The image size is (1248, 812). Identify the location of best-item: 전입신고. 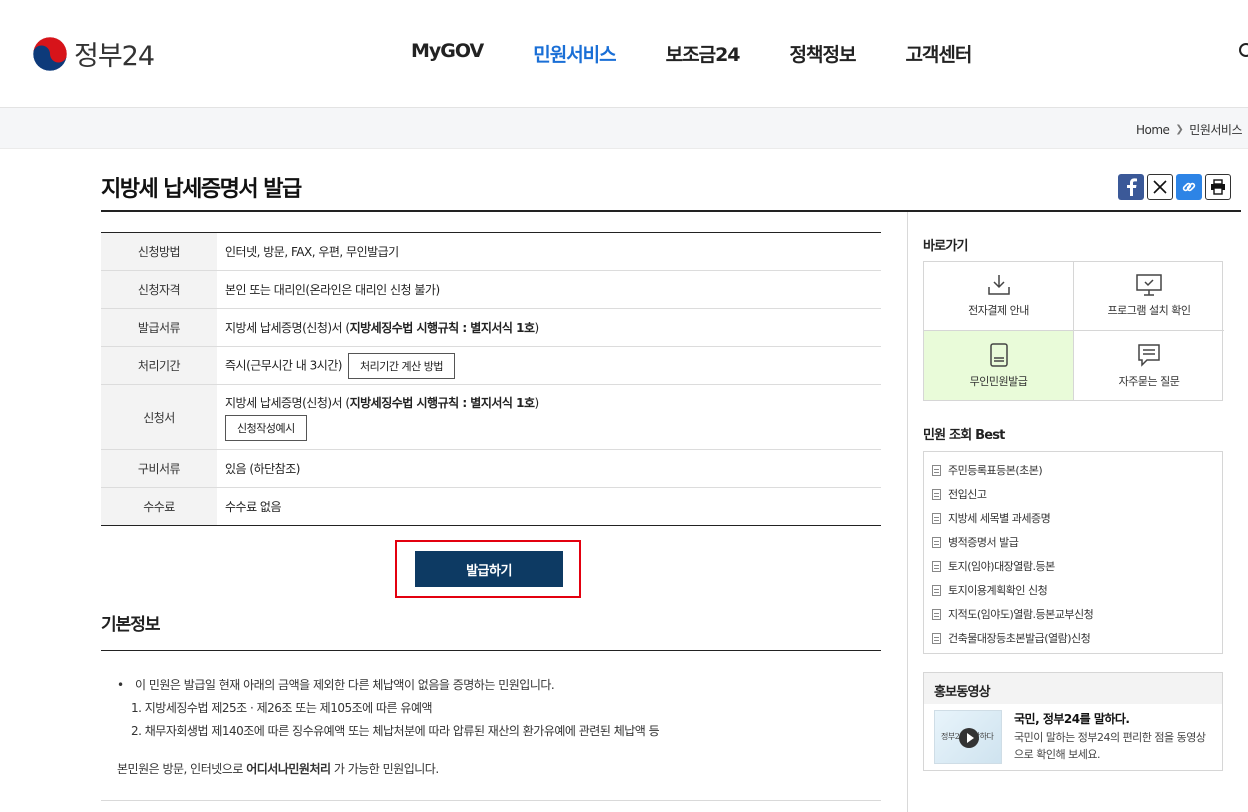
(1077, 494).